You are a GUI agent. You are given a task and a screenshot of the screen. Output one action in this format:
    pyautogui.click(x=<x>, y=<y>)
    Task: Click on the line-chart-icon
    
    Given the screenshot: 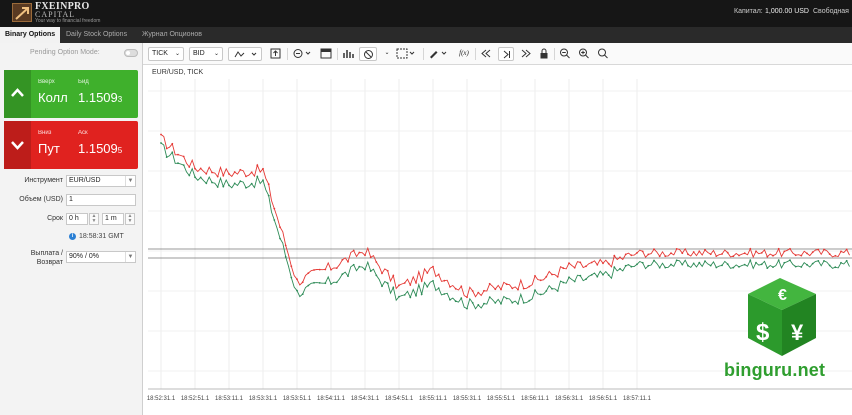 What is the action you would take?
    pyautogui.click(x=245, y=54)
    